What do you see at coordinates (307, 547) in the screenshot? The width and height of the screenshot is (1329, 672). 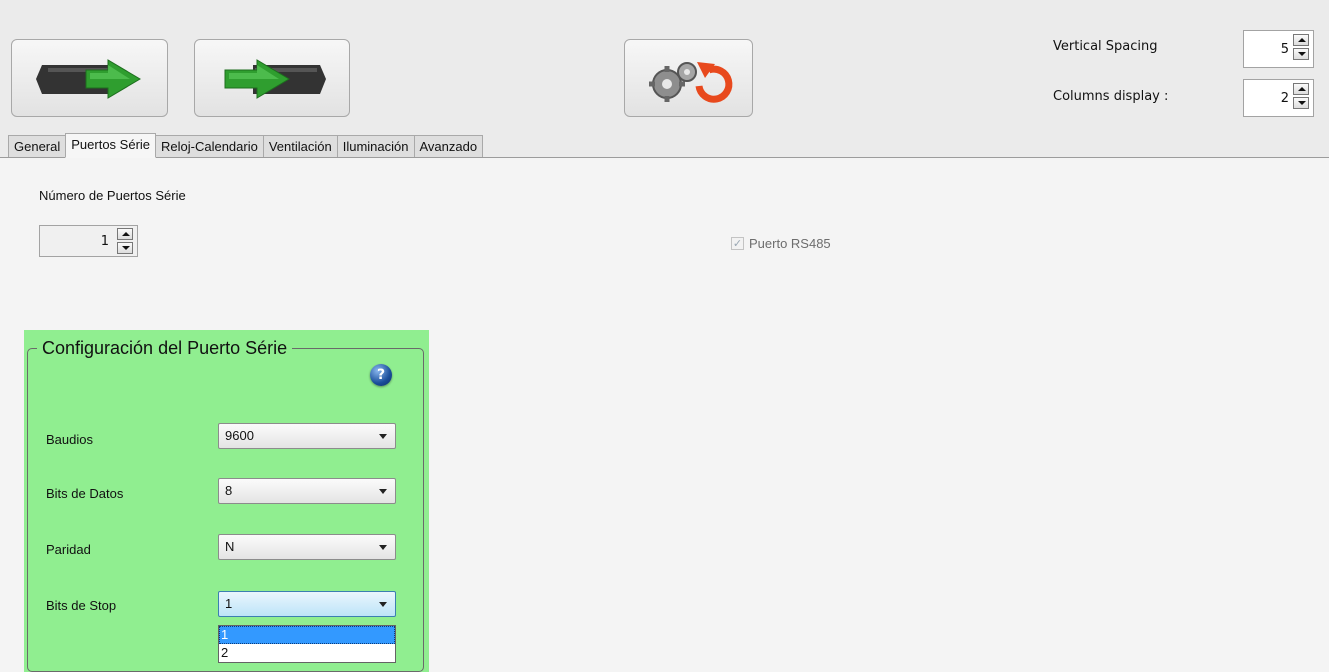 I see `paridad-select: N` at bounding box center [307, 547].